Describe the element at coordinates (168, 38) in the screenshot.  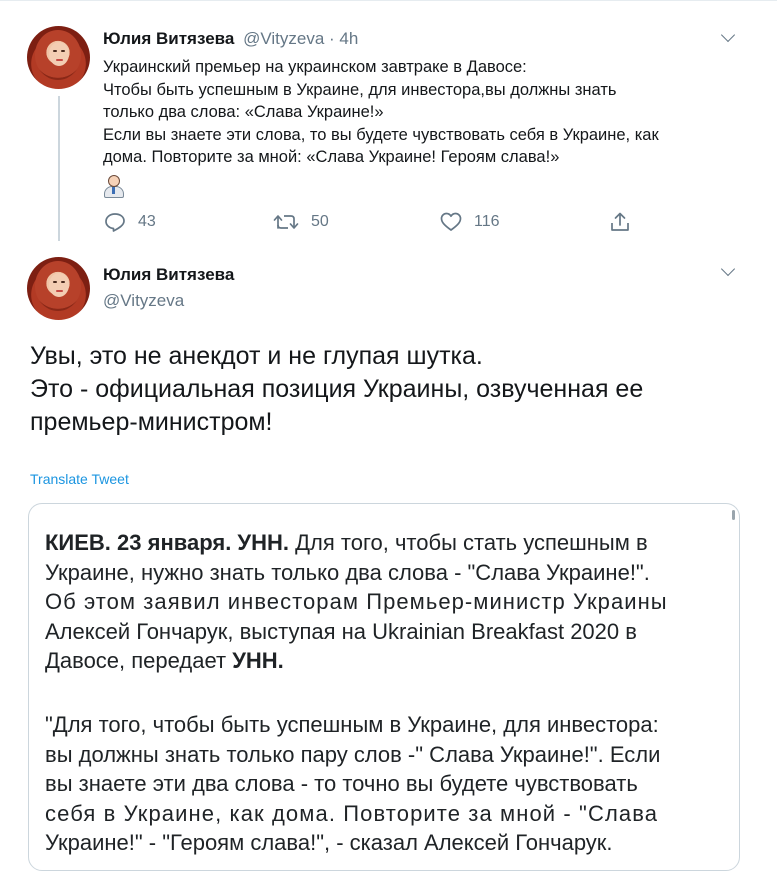
I see `author-name: Юлия Витязева` at that location.